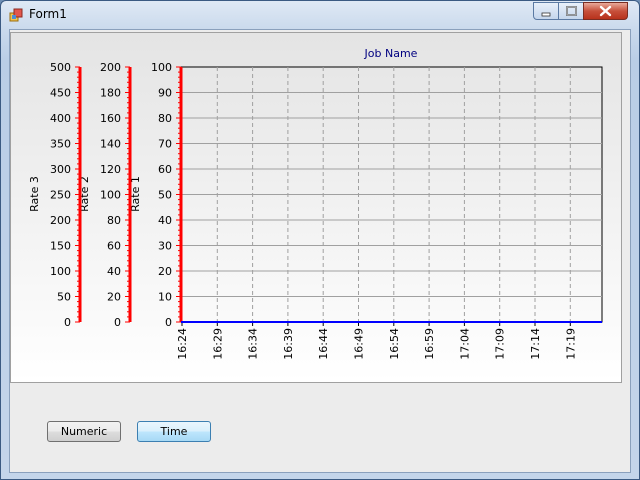 The width and height of the screenshot is (640, 480). What do you see at coordinates (60, 67) in the screenshot?
I see `y-tick-label: 500` at bounding box center [60, 67].